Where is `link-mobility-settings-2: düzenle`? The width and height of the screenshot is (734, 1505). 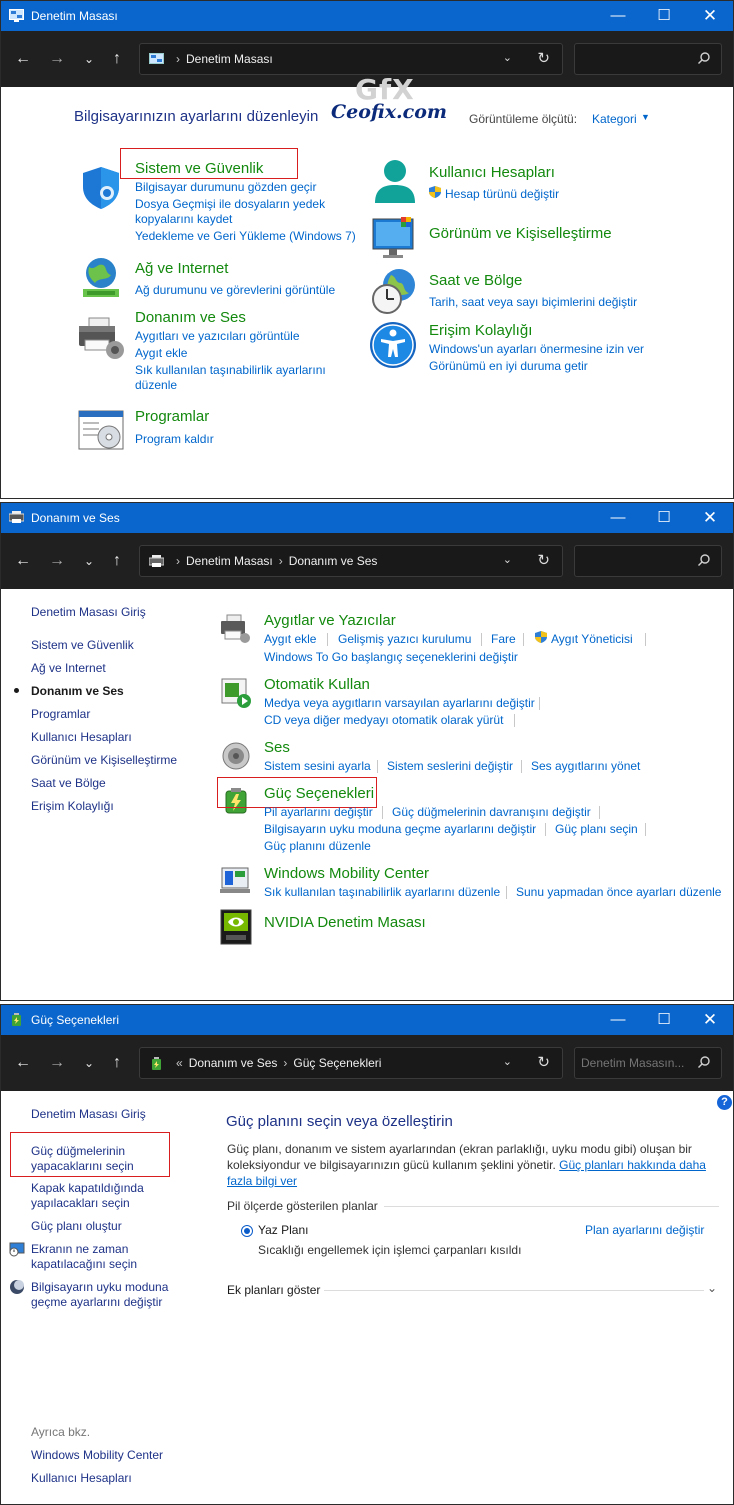 link-mobility-settings-2: düzenle is located at coordinates (156, 385).